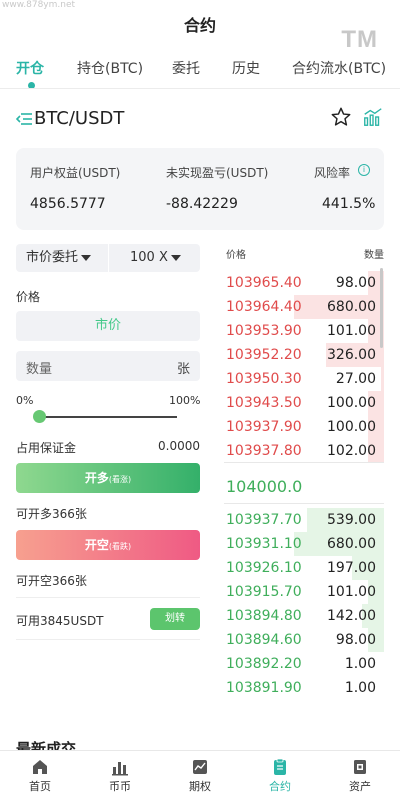 This screenshot has height=800, width=400. I want to click on bid-qty: 680.00, so click(351, 544).